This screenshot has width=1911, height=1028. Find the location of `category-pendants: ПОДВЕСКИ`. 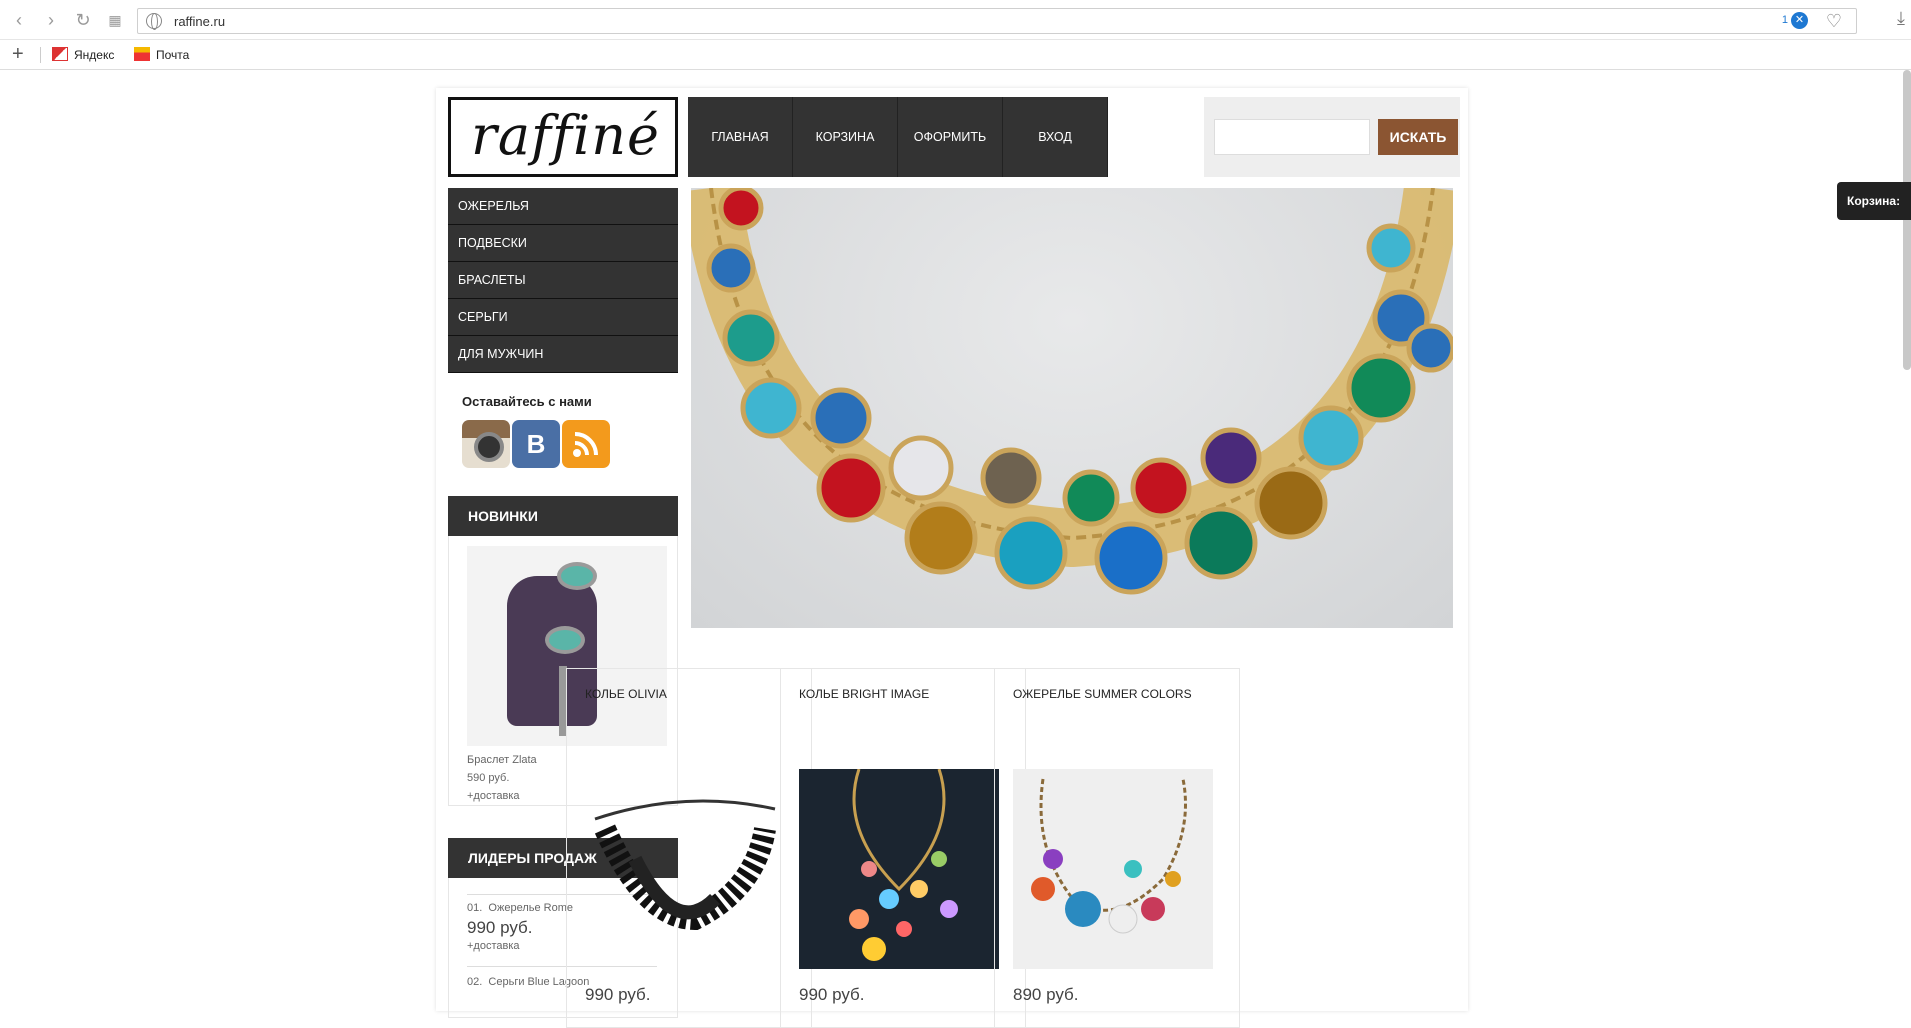

category-pendants: ПОДВЕСКИ is located at coordinates (563, 243).